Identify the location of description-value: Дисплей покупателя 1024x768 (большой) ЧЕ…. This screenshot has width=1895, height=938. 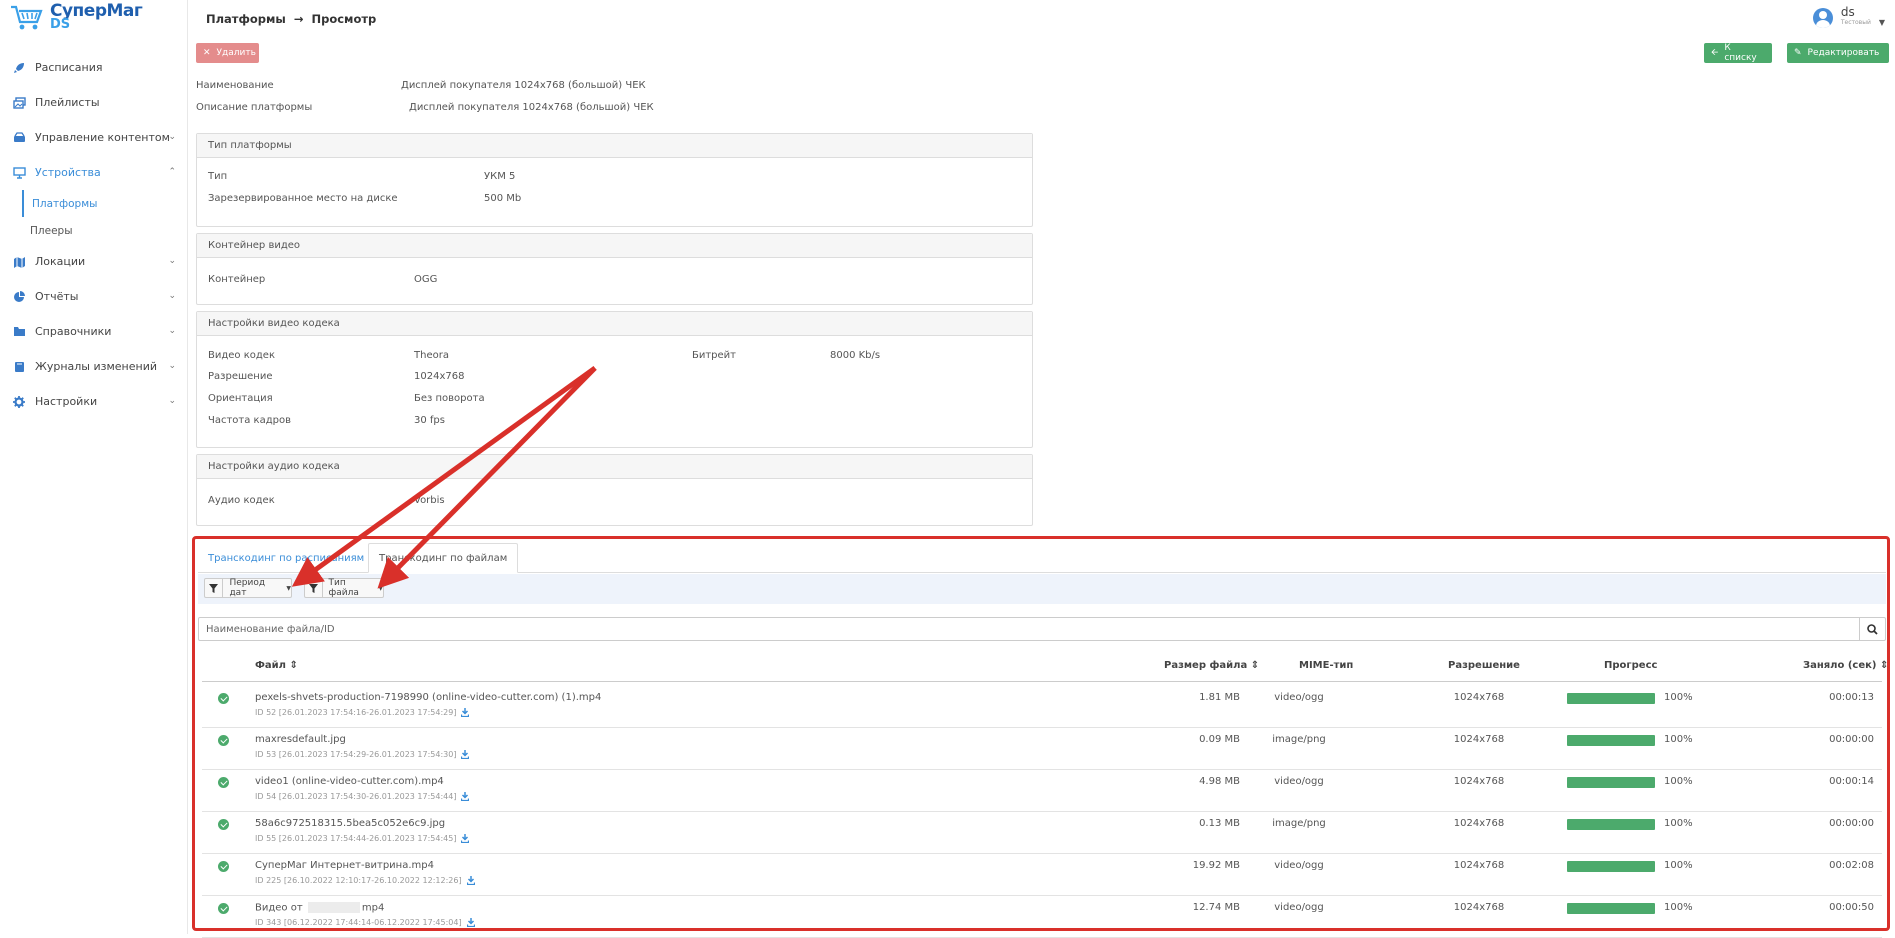
(531, 107).